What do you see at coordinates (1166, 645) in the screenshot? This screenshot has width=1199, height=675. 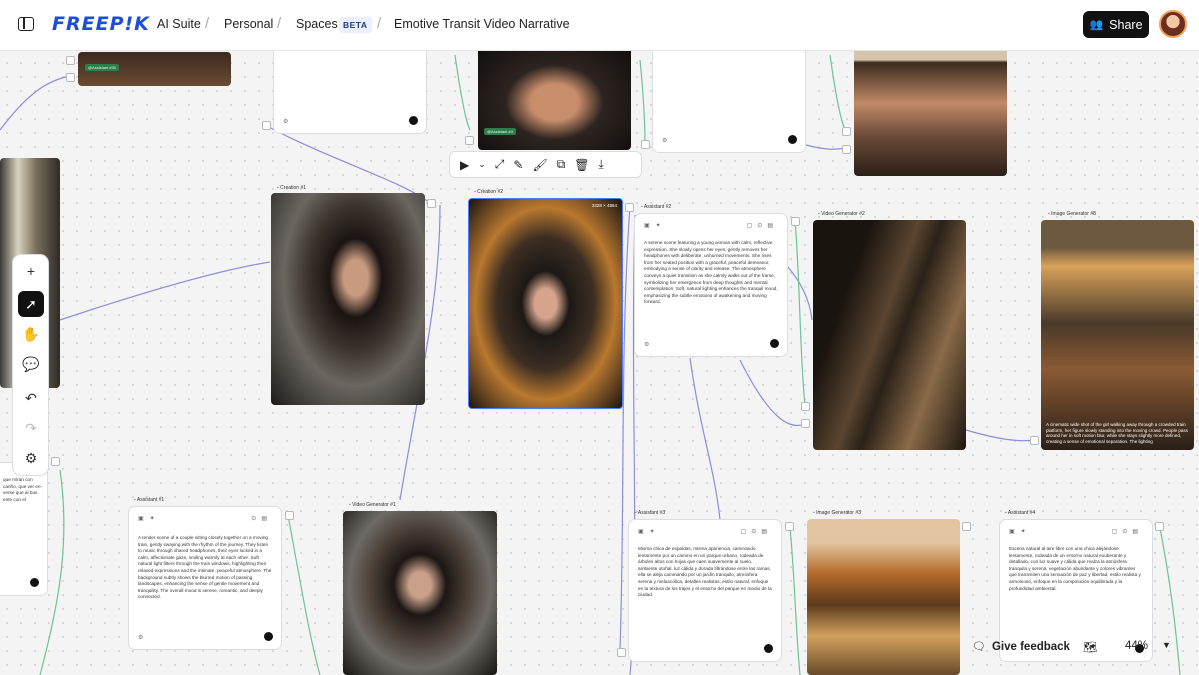 I see `zoom-dropdown-icon: ▼` at bounding box center [1166, 645].